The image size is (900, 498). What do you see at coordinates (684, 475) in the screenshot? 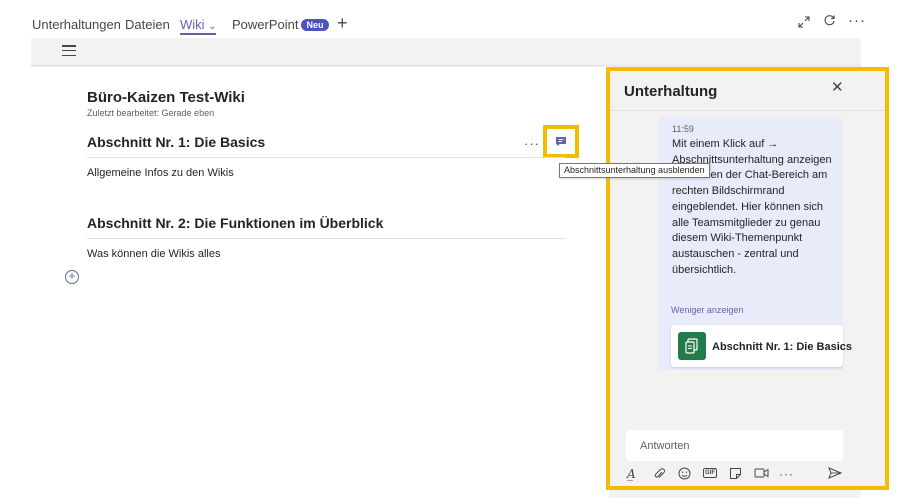
I see `emoji-icon` at bounding box center [684, 475].